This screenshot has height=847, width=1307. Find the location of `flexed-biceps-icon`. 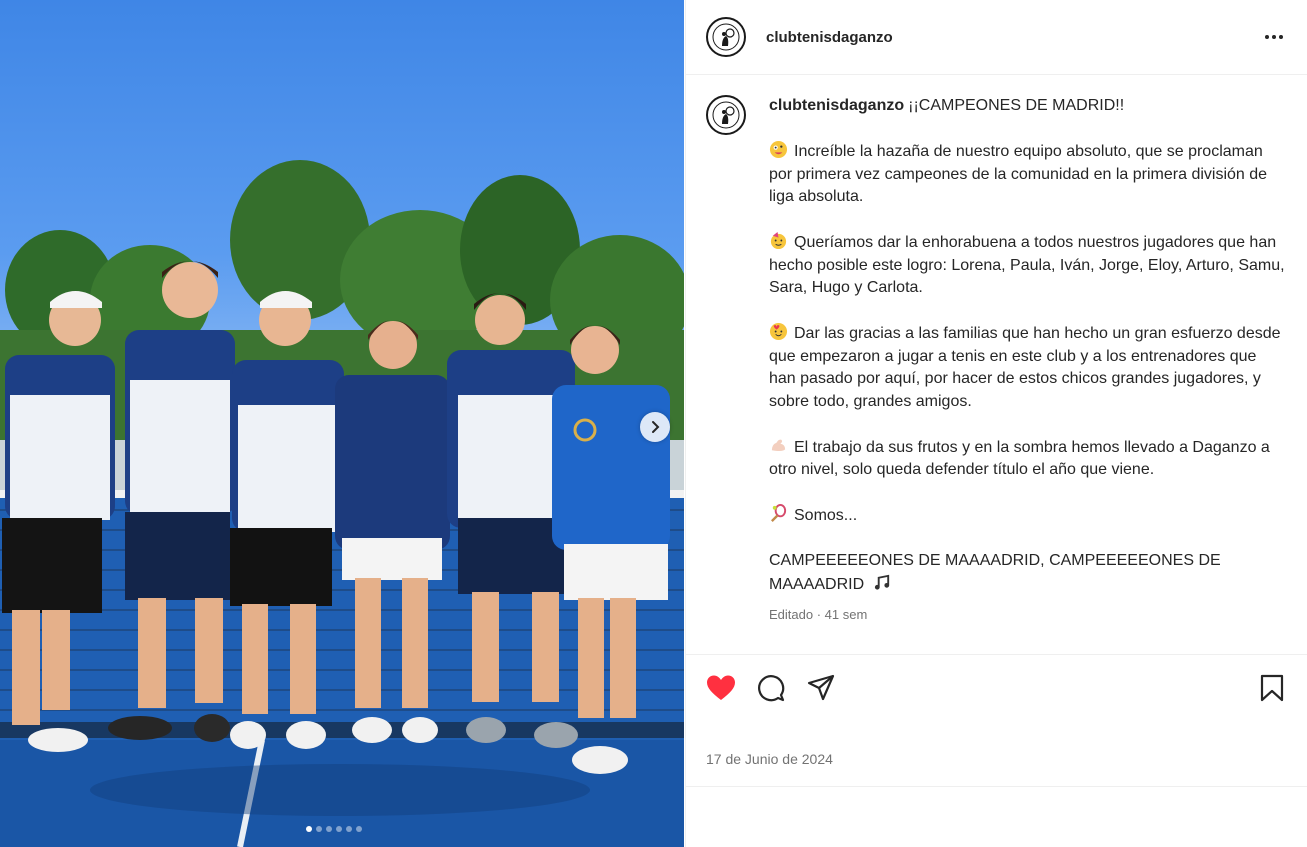

flexed-biceps-icon is located at coordinates (778, 445).